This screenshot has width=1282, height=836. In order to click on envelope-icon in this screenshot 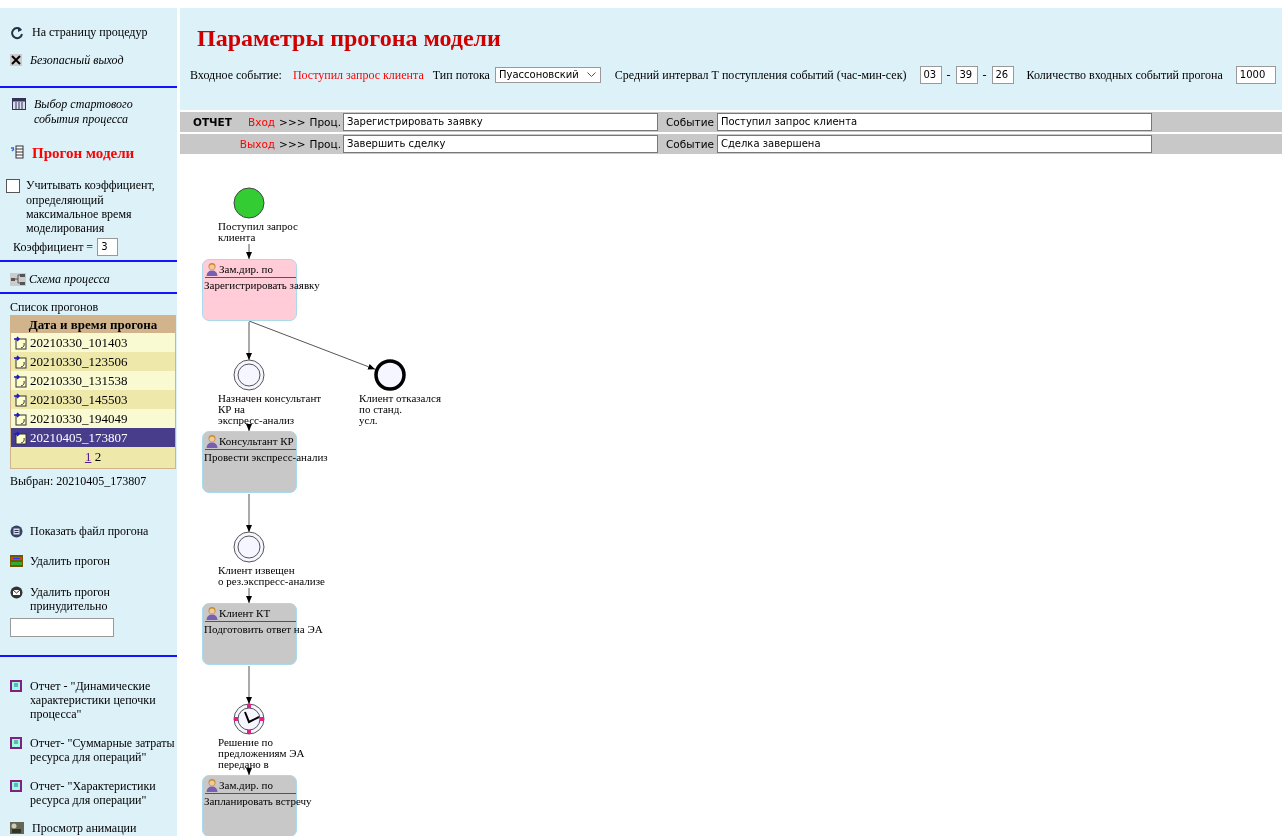, I will do `click(16, 592)`.